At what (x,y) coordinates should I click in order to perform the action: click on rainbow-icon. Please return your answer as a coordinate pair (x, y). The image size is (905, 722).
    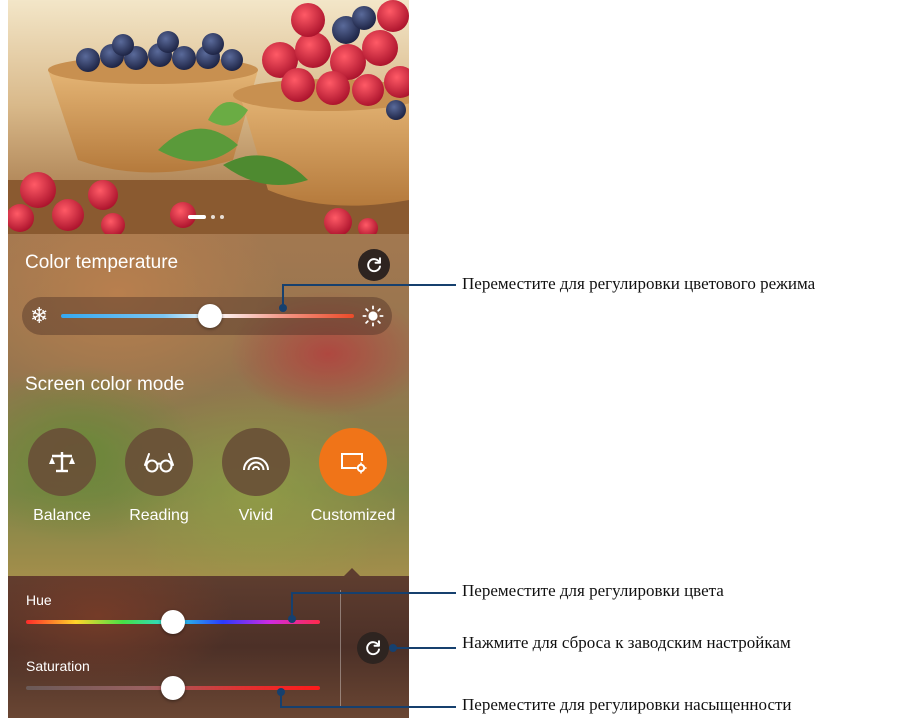
    Looking at the image, I should click on (256, 464).